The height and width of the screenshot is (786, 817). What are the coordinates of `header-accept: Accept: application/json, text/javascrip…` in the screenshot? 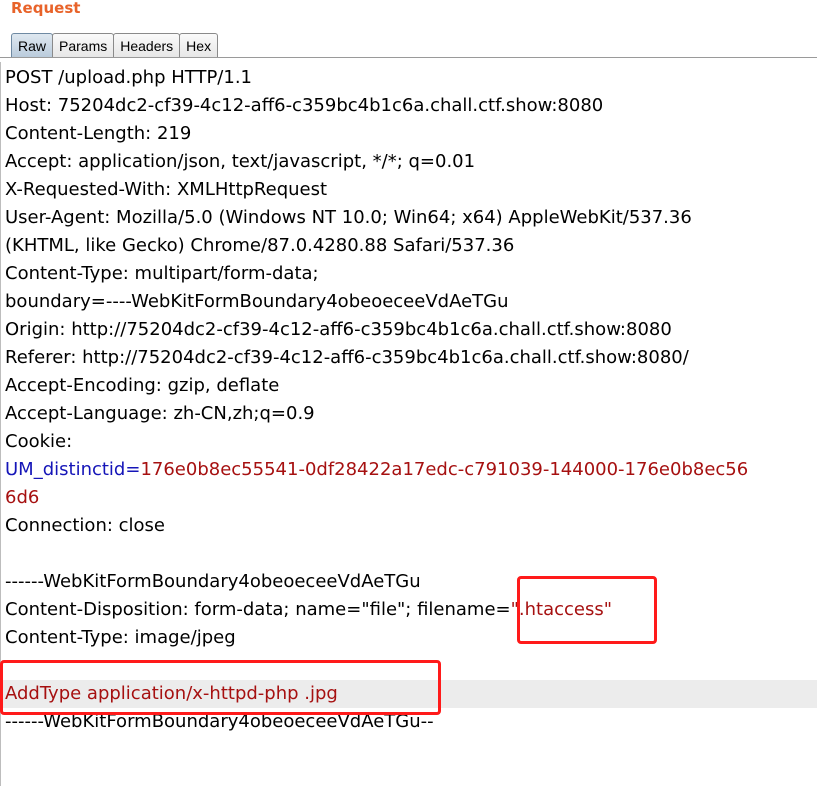 It's located at (409, 162).